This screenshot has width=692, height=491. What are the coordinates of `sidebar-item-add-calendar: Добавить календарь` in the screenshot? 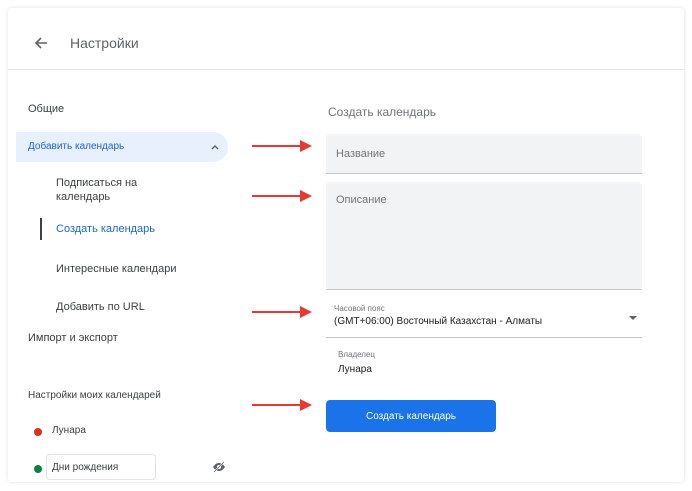 It's located at (122, 147).